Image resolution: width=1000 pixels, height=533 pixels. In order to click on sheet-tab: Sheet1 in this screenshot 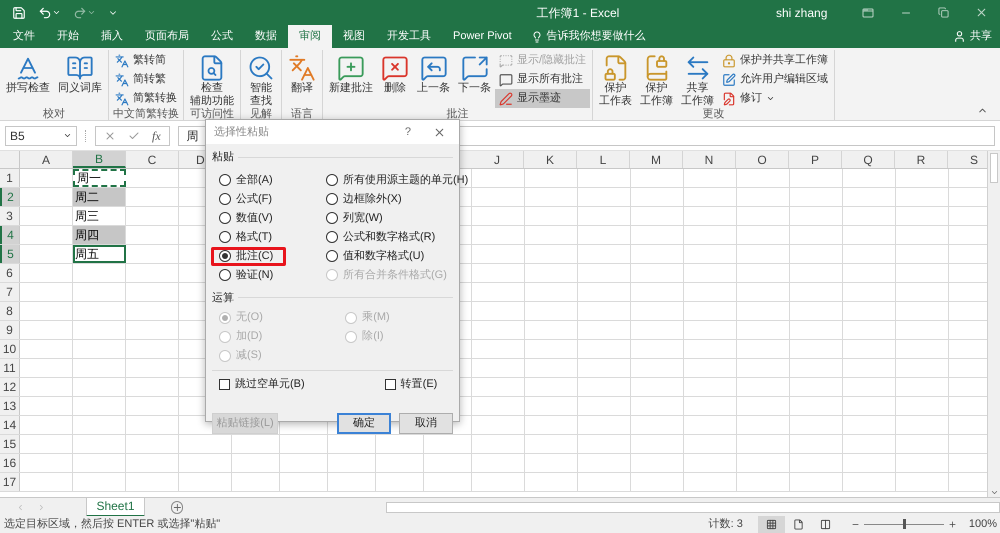, I will do `click(115, 507)`.